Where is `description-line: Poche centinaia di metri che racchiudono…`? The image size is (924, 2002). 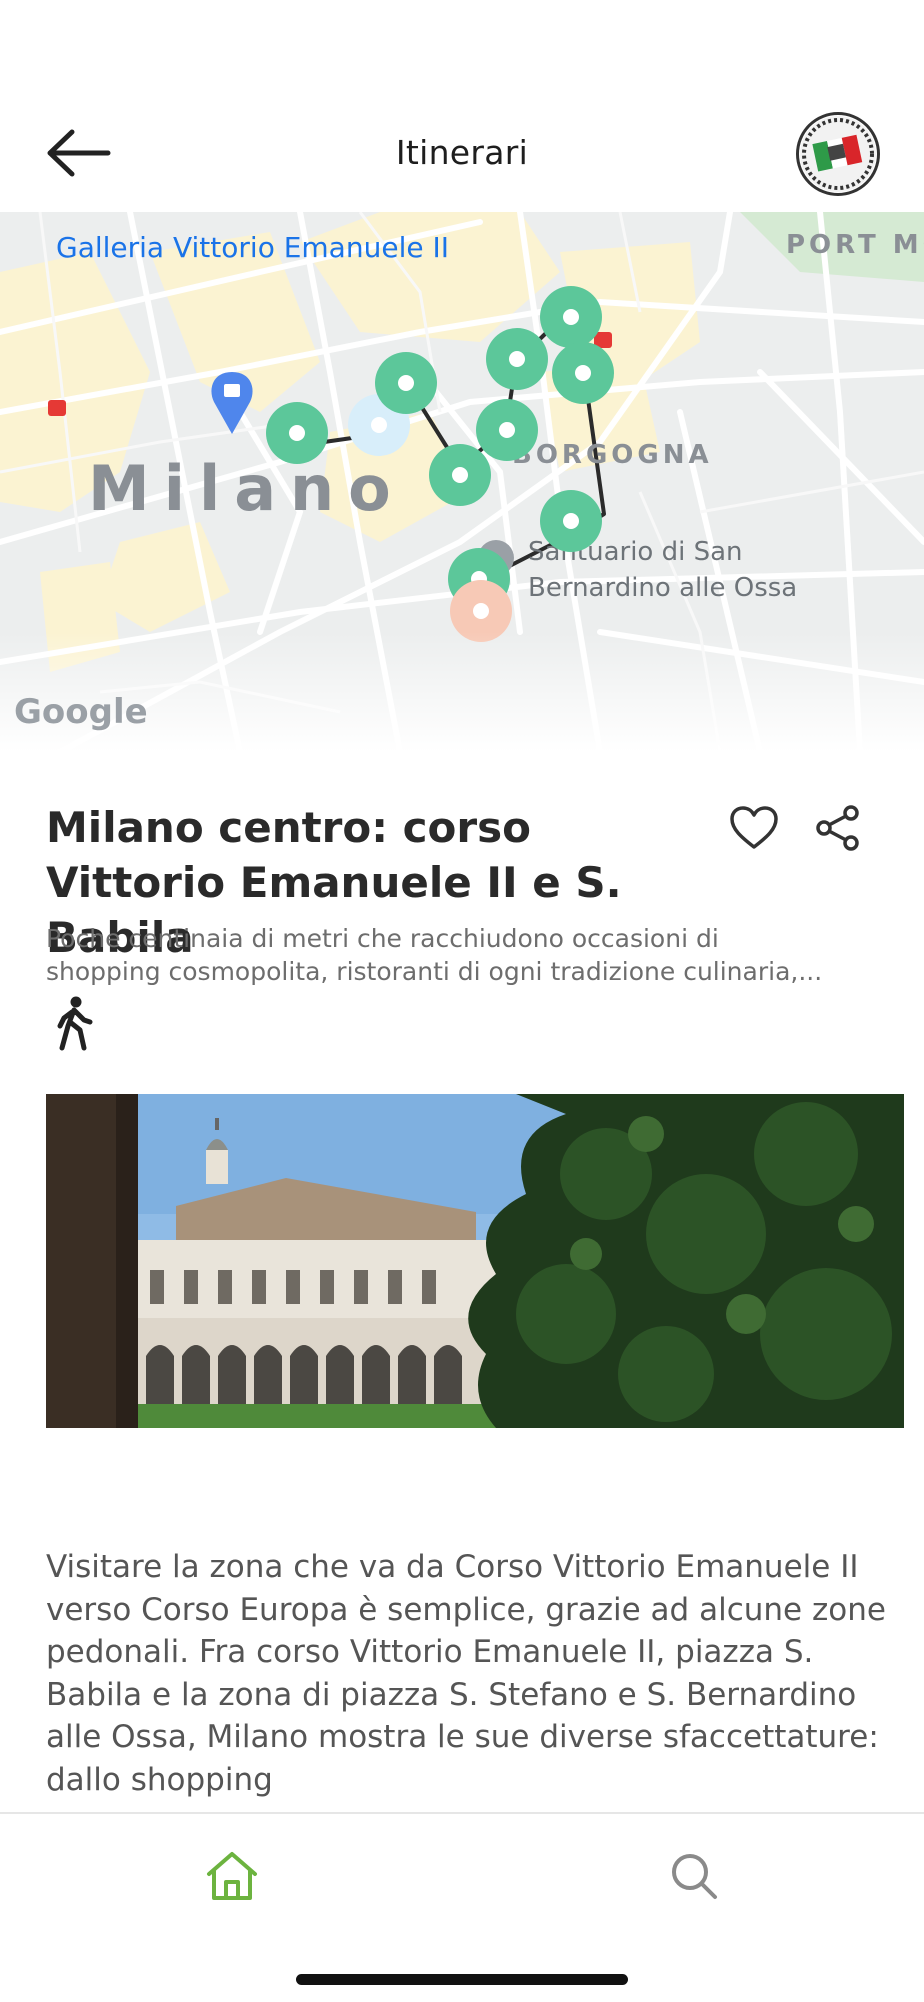 description-line: Poche centinaia di metri che racchiudono… is located at coordinates (382, 938).